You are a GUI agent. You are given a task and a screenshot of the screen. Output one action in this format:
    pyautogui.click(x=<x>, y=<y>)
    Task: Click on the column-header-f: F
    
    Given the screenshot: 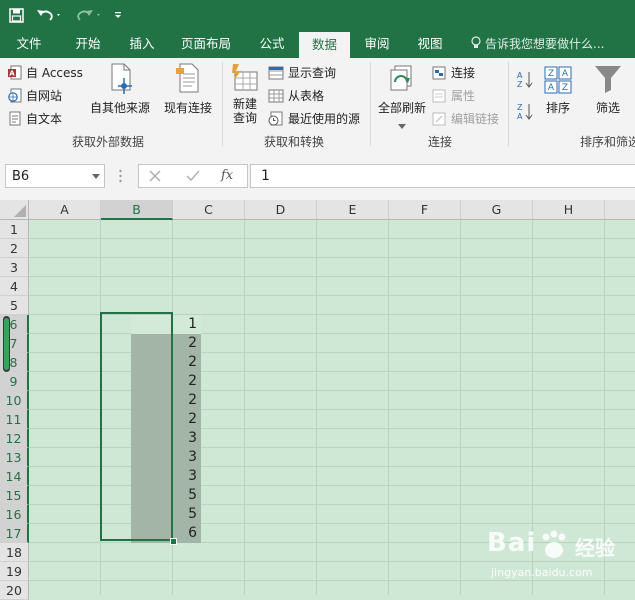 What is the action you would take?
    pyautogui.click(x=425, y=210)
    